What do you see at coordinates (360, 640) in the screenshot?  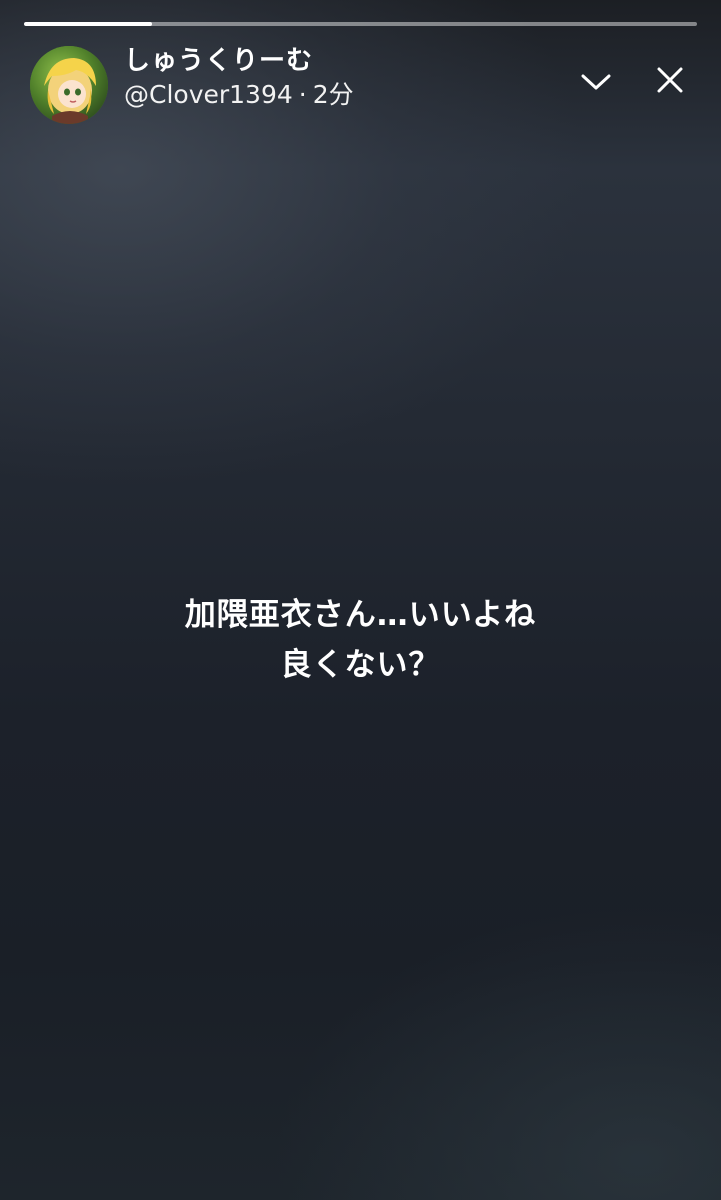 I see `story-caption: 加隈亜衣さん…いいよね 良くない？` at bounding box center [360, 640].